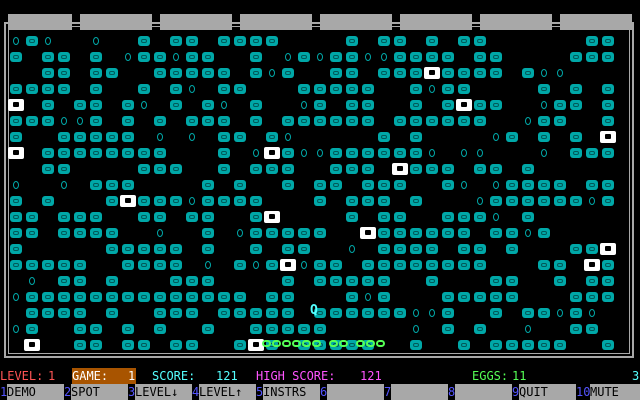 The height and width of the screenshot is (400, 640). Describe the element at coordinates (352, 392) in the screenshot. I see `function-key-6: 6` at that location.